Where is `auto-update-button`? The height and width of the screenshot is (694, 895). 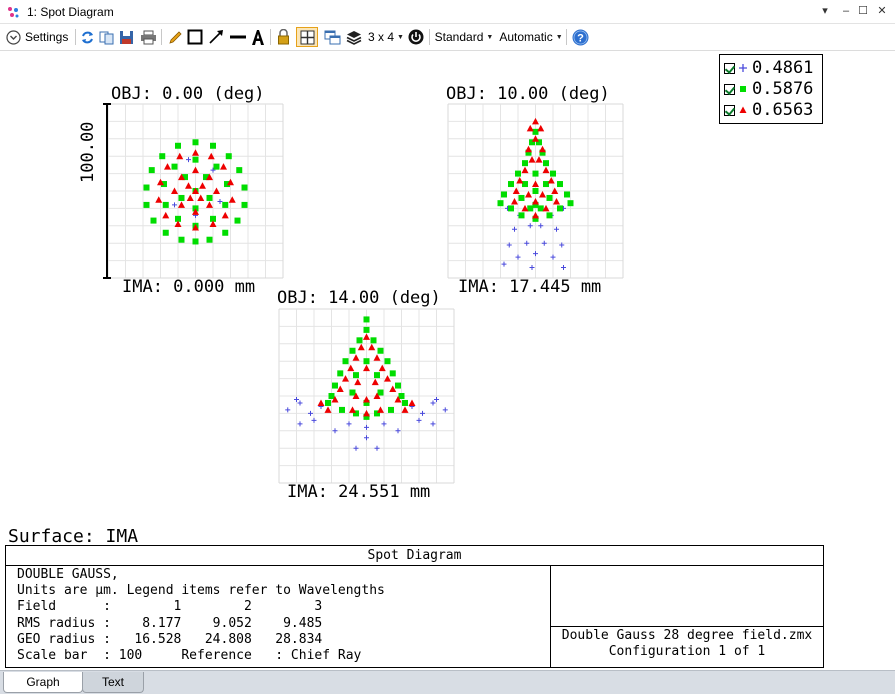
auto-update-button is located at coordinates (416, 37).